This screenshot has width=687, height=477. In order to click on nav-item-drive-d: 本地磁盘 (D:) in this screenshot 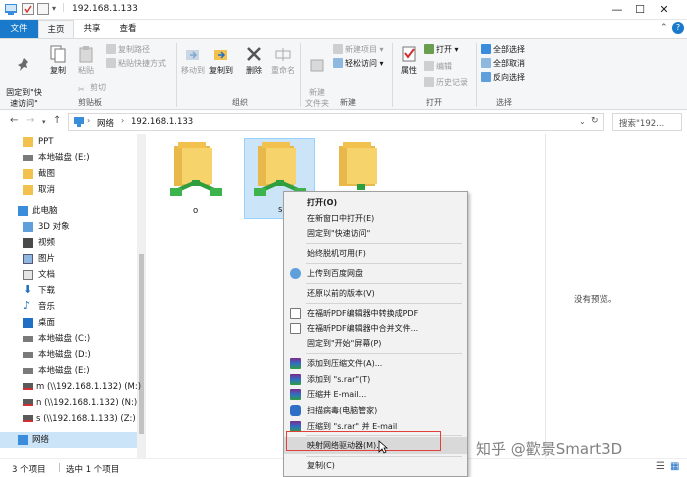, I will do `click(73, 355)`.